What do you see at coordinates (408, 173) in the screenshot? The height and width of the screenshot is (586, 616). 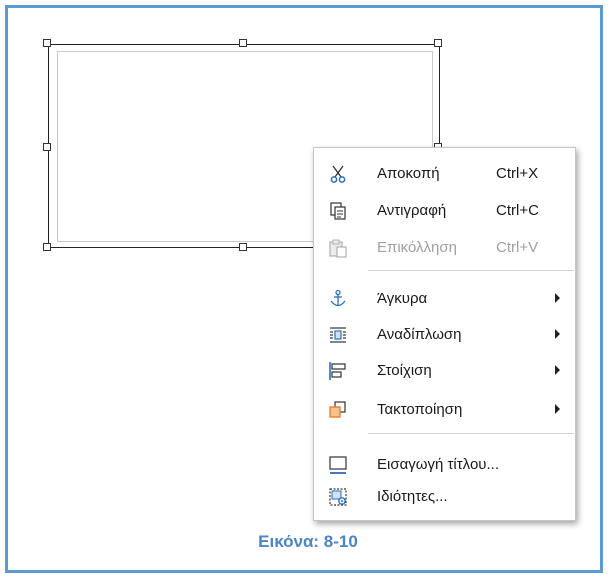 I see `menu-item-label: Αποκοπή` at bounding box center [408, 173].